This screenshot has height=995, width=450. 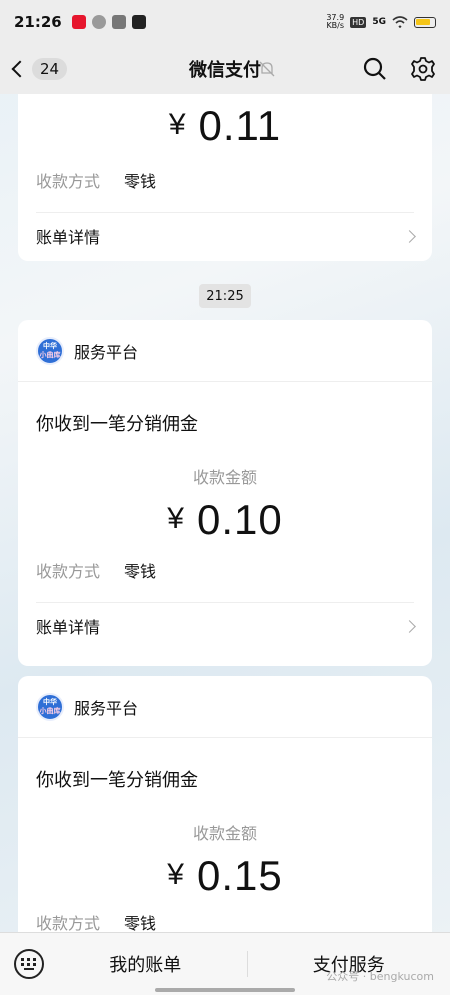 What do you see at coordinates (225, 296) in the screenshot?
I see `message-timestamp: 21:25` at bounding box center [225, 296].